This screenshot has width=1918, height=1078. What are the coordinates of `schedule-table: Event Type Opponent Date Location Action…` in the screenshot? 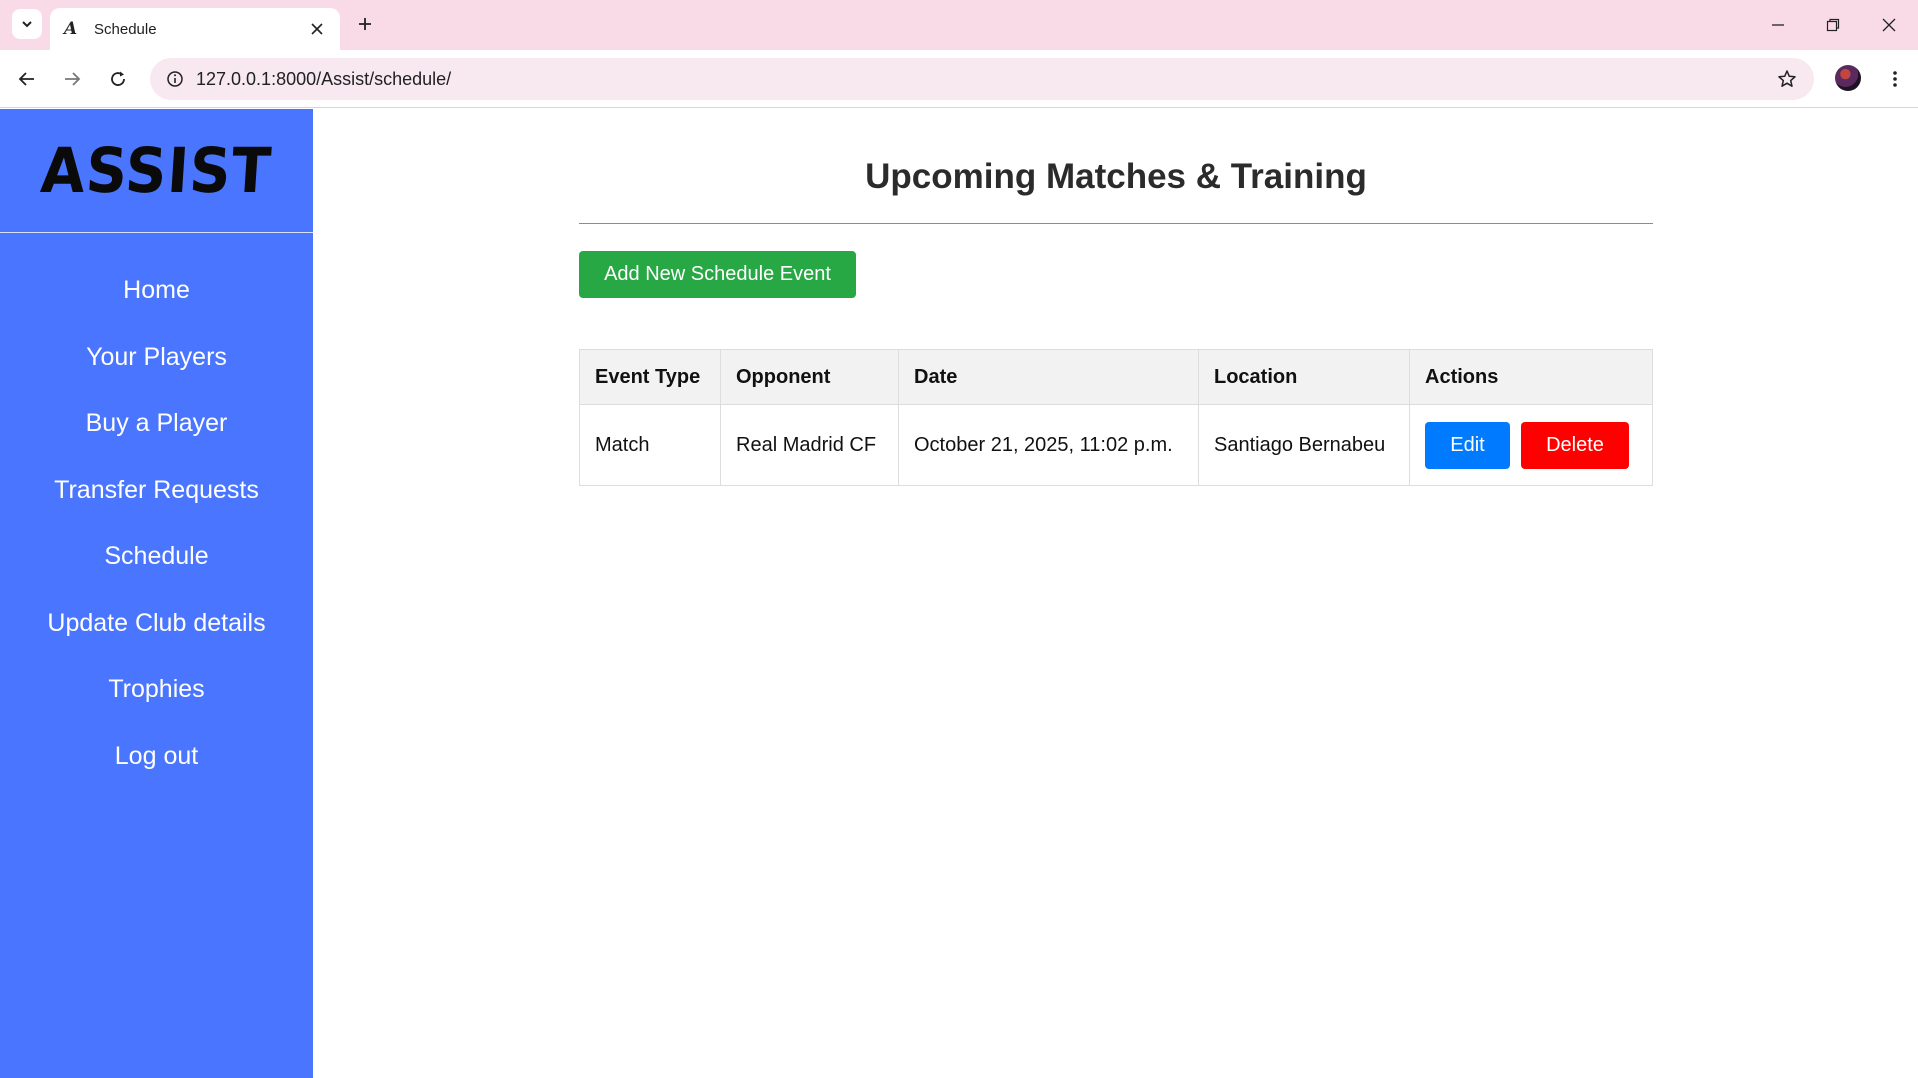 It's located at (1116, 417).